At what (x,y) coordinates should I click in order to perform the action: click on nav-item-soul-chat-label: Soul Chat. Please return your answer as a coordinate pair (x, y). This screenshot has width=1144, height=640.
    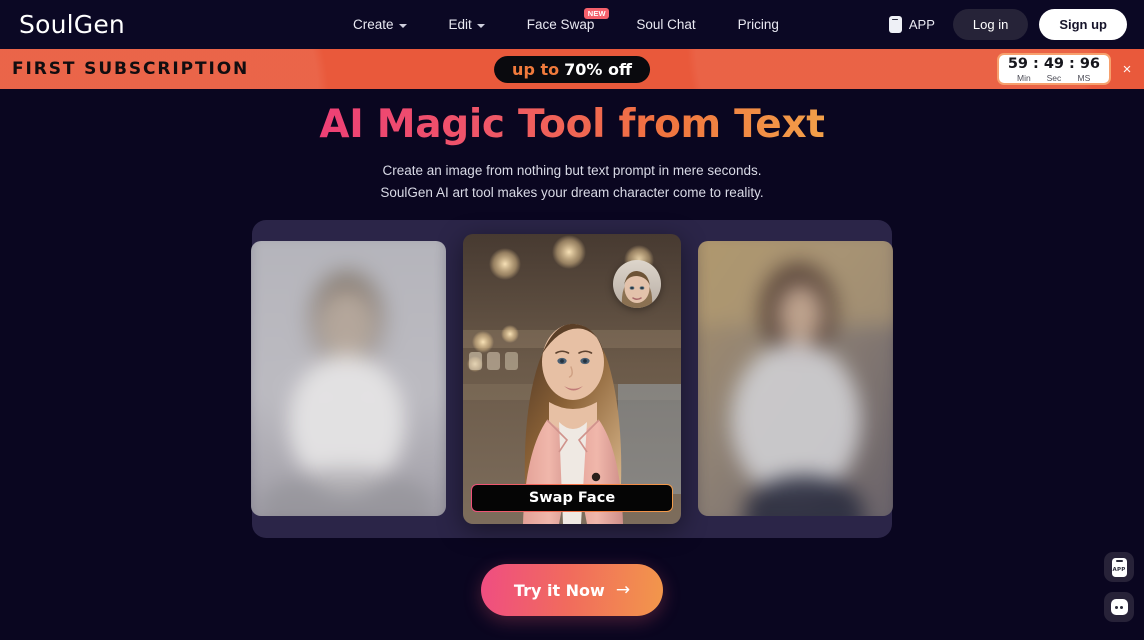
    Looking at the image, I should click on (666, 24).